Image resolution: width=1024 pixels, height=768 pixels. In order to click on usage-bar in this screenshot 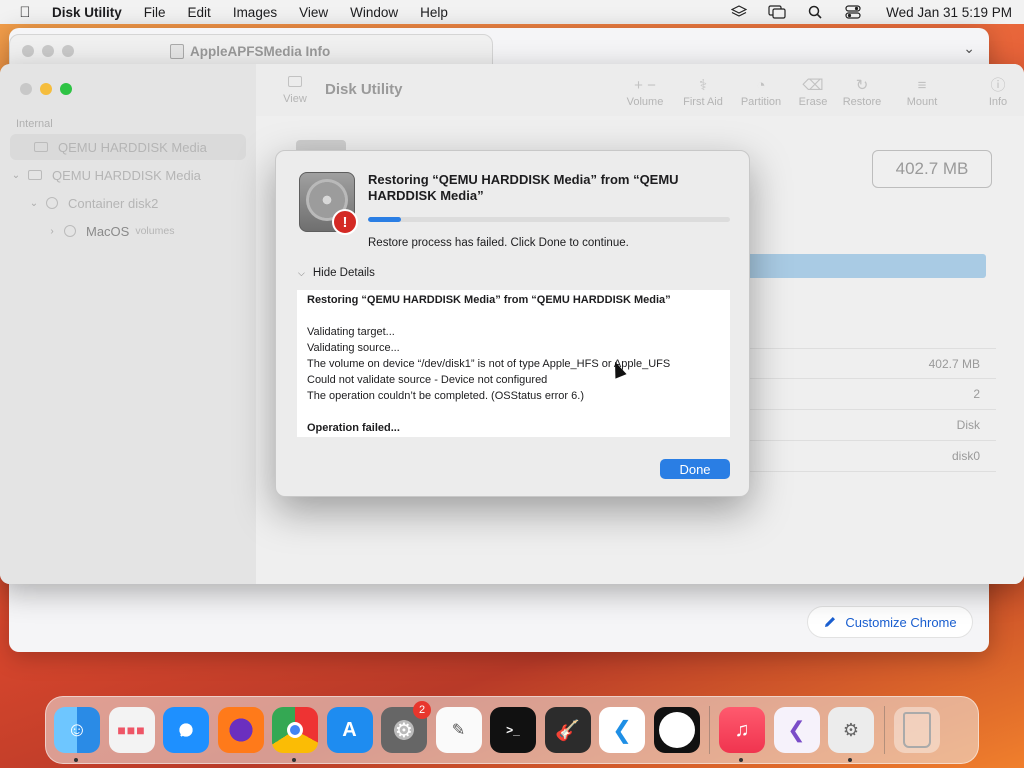, I will do `click(866, 266)`.